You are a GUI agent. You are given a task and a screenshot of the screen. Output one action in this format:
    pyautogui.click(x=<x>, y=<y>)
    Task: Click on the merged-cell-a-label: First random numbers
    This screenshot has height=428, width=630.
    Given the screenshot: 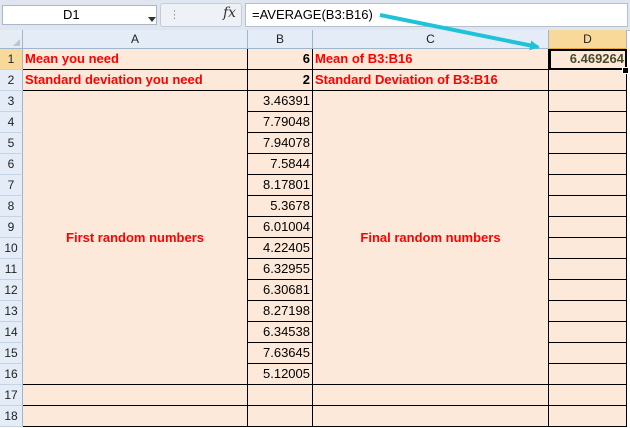 What is the action you would take?
    pyautogui.click(x=135, y=237)
    